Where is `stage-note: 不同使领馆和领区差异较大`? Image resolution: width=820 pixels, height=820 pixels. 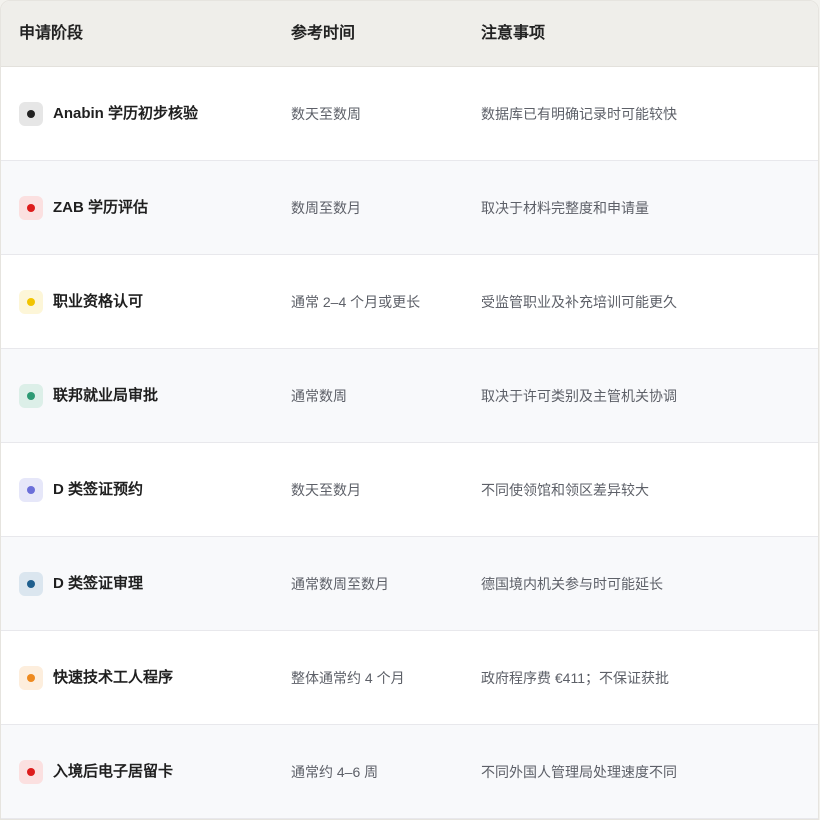
stage-note: 不同使领馆和领区差异较大 is located at coordinates (565, 490).